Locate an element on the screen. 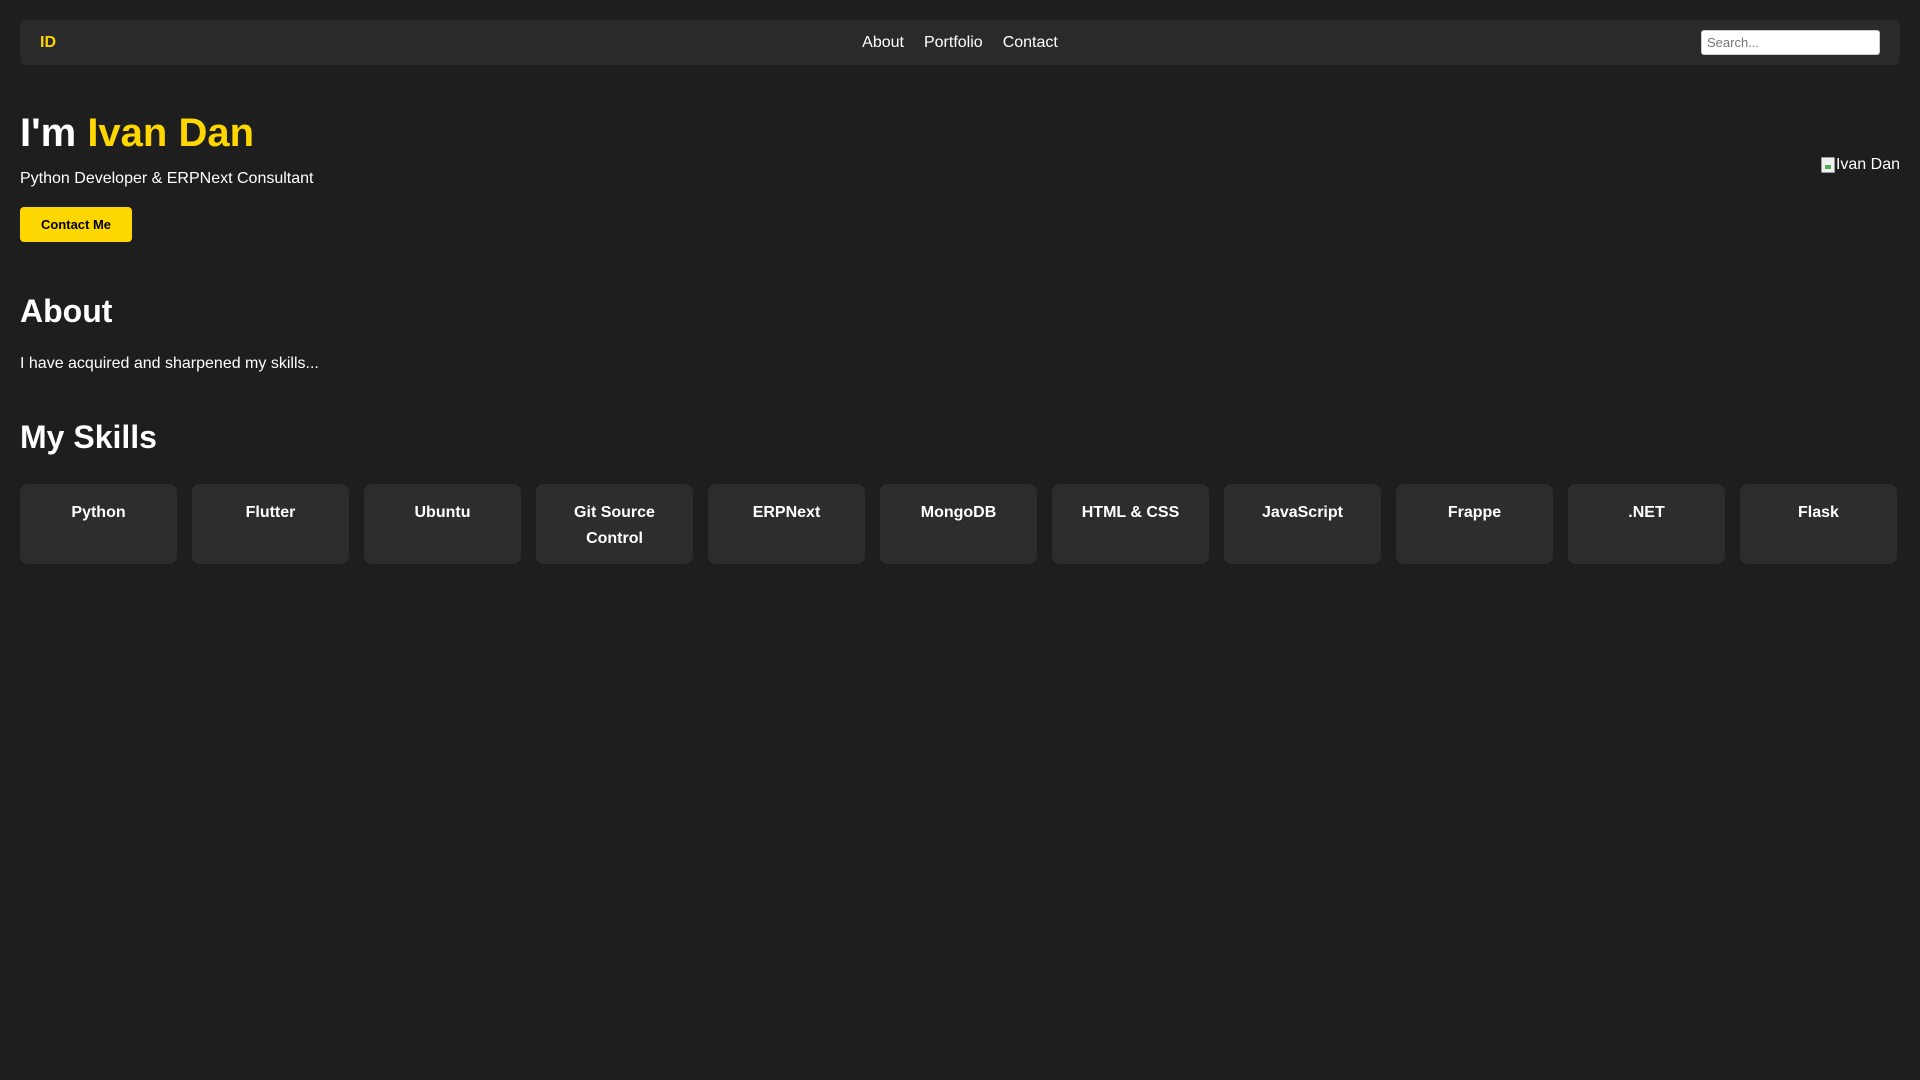 Image resolution: width=1920 pixels, height=1080 pixels. skill-card-flutter: Flutter is located at coordinates (270, 524).